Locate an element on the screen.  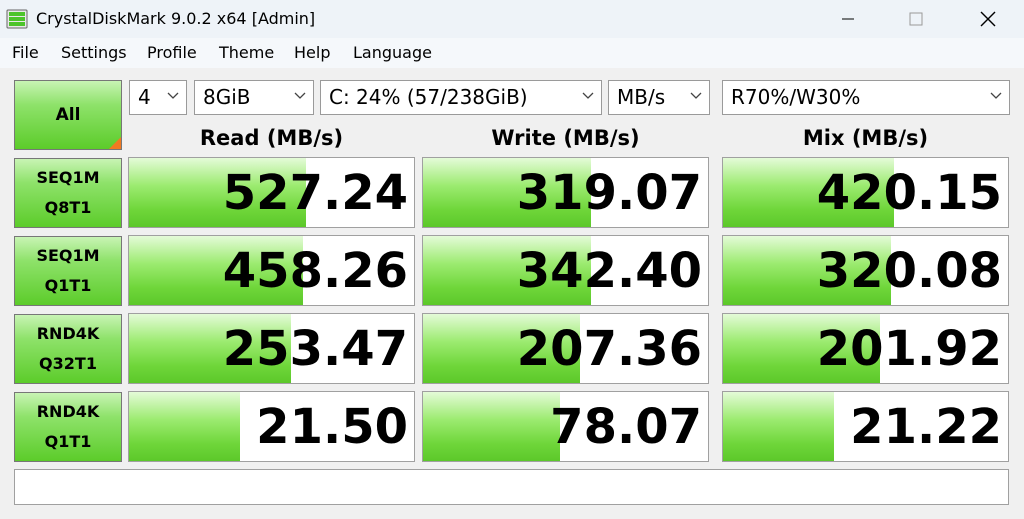
close-button is located at coordinates (988, 19).